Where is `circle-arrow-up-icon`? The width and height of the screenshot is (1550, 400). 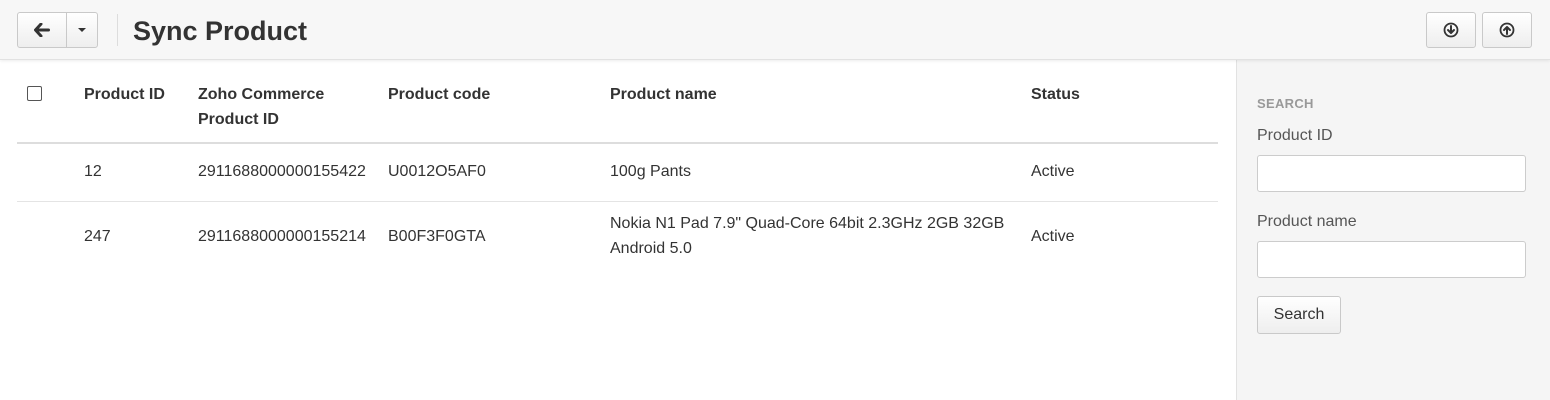 circle-arrow-up-icon is located at coordinates (1507, 30).